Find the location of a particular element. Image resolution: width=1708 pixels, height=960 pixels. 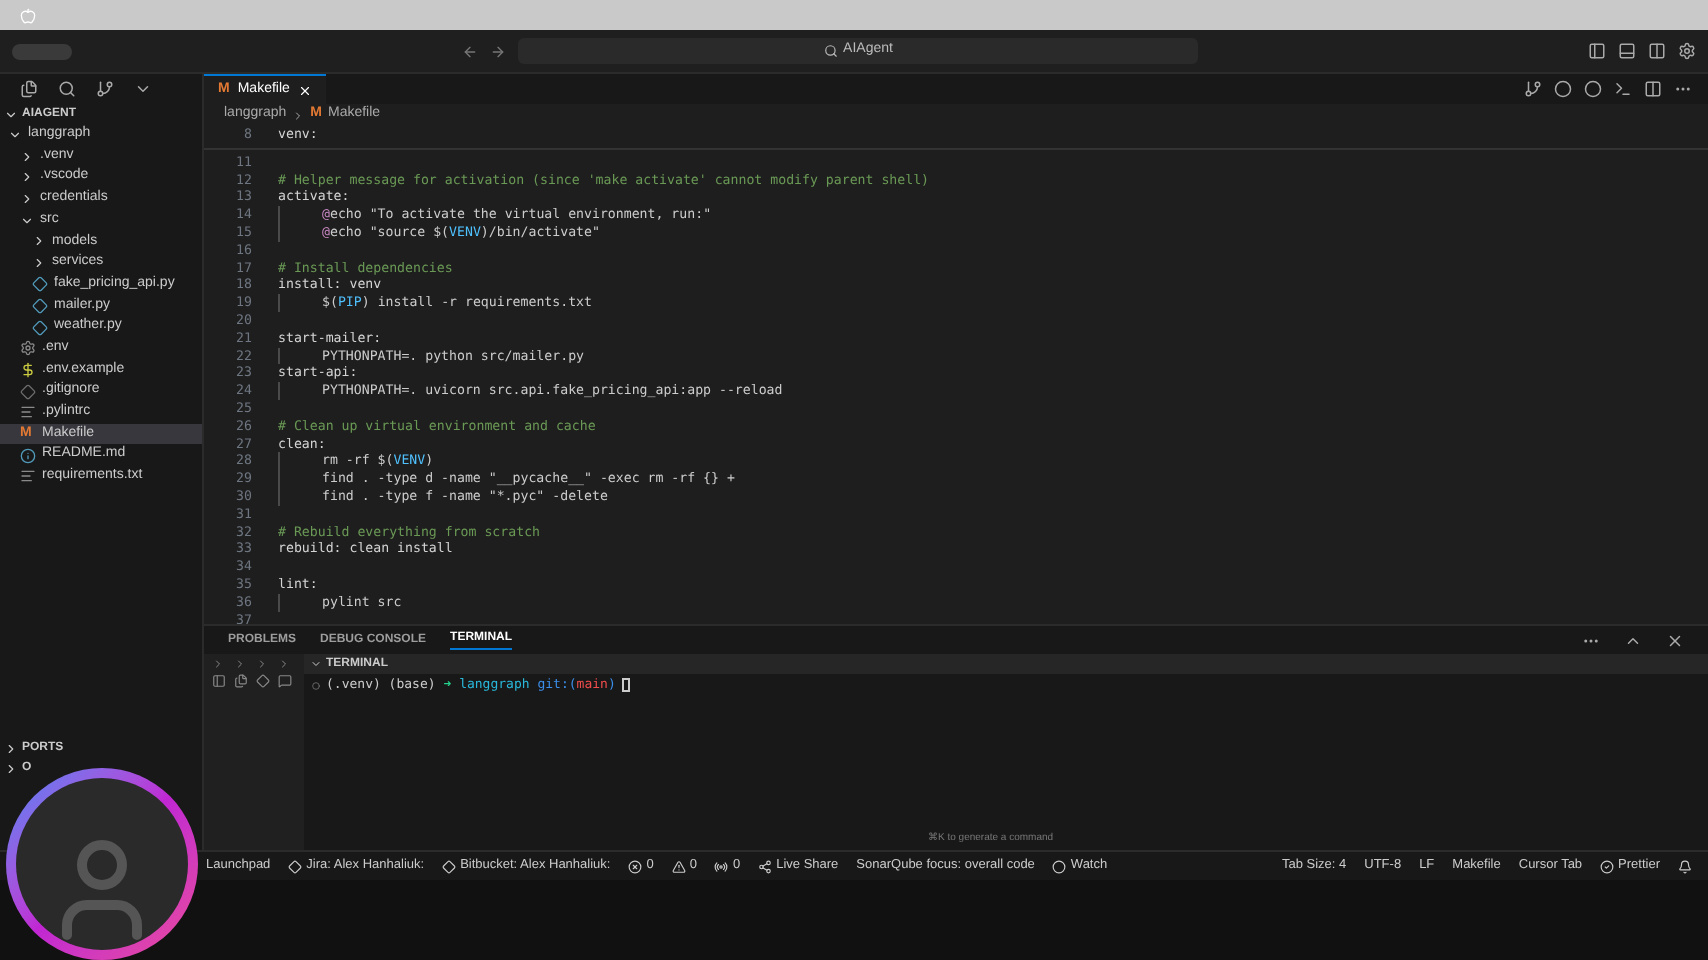

chat-icon is located at coordinates (285, 681).